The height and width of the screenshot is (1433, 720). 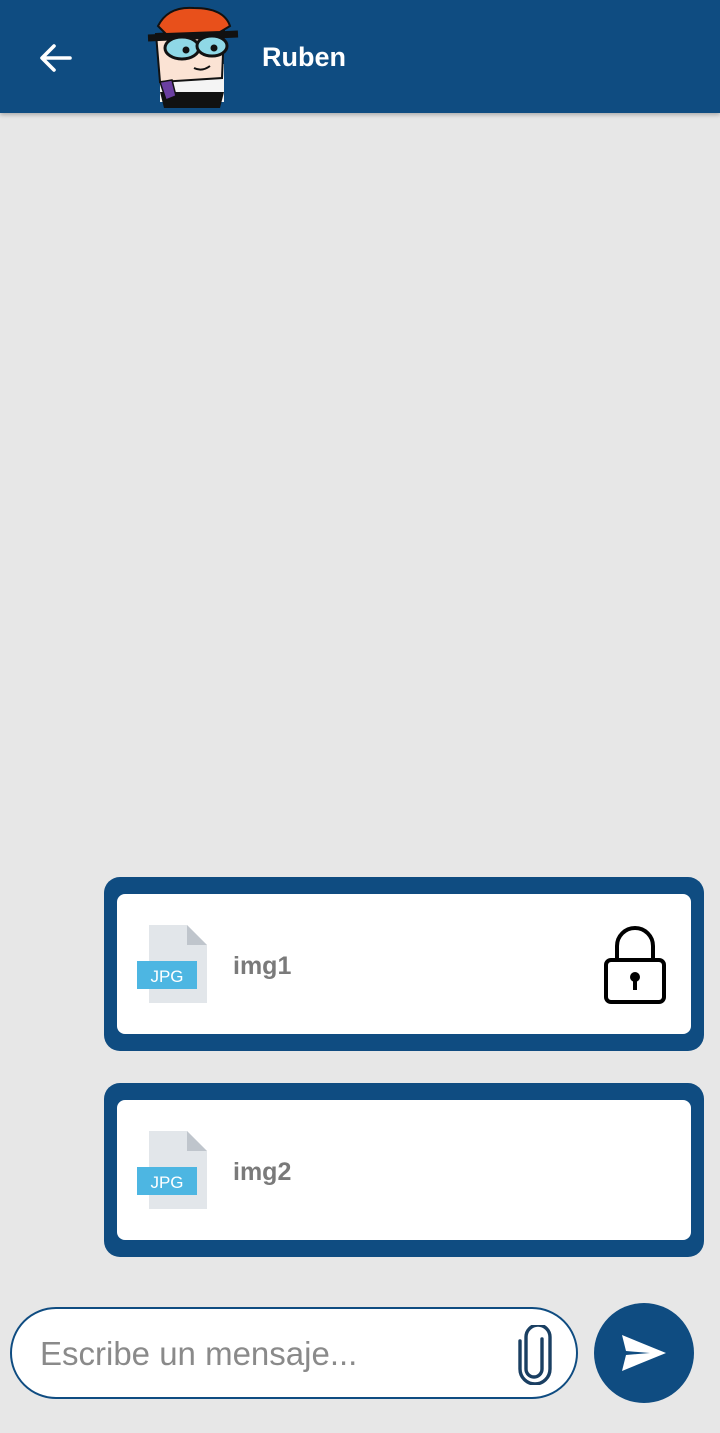 What do you see at coordinates (262, 1172) in the screenshot?
I see `file-name: img2` at bounding box center [262, 1172].